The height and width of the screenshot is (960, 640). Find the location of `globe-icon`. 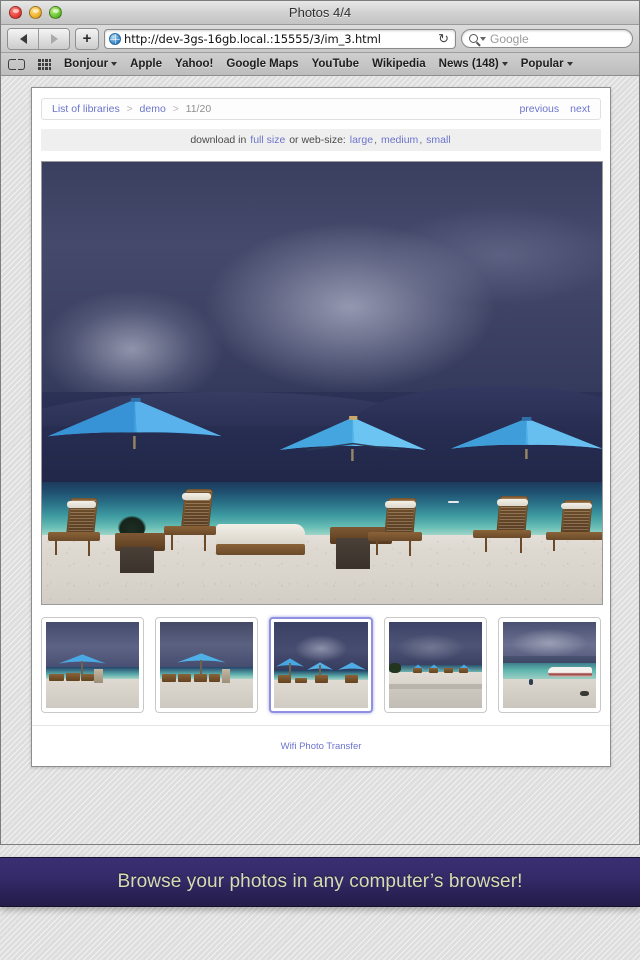

globe-icon is located at coordinates (115, 38).